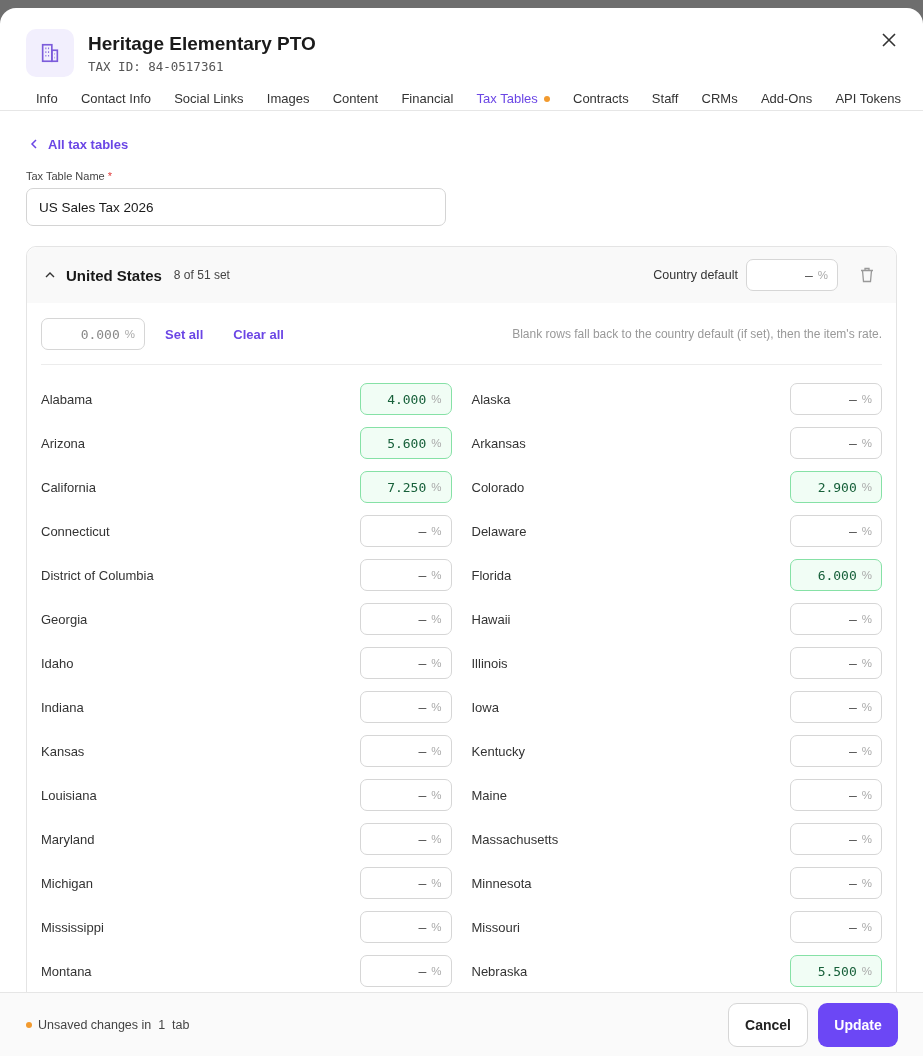 This screenshot has height=1056, width=923. I want to click on organization-title: Heritage Elementary PTO, so click(202, 43).